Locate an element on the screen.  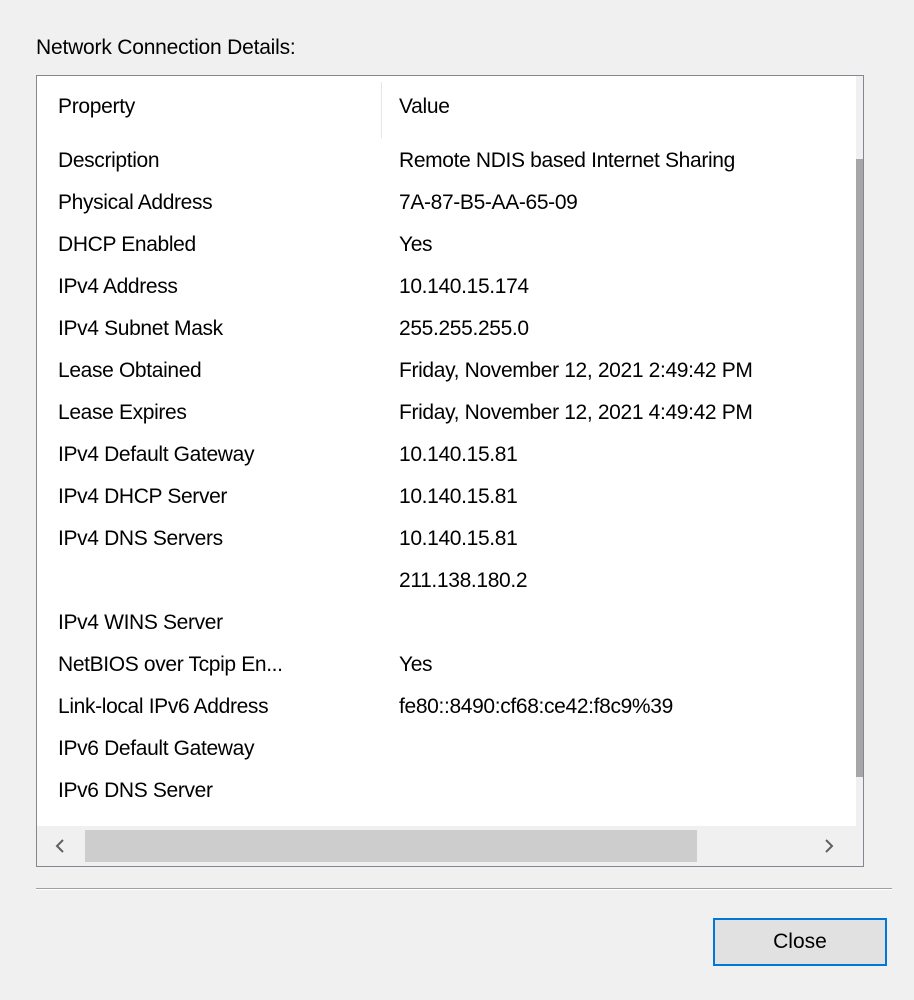
separator is located at coordinates (464, 889).